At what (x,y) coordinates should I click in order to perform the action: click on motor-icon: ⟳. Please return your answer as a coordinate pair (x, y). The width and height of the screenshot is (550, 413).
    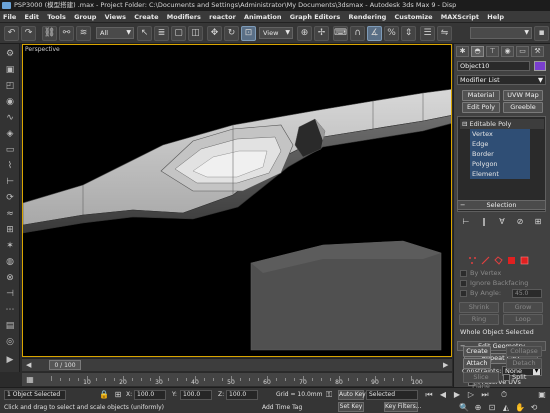
    Looking at the image, I should click on (10, 198).